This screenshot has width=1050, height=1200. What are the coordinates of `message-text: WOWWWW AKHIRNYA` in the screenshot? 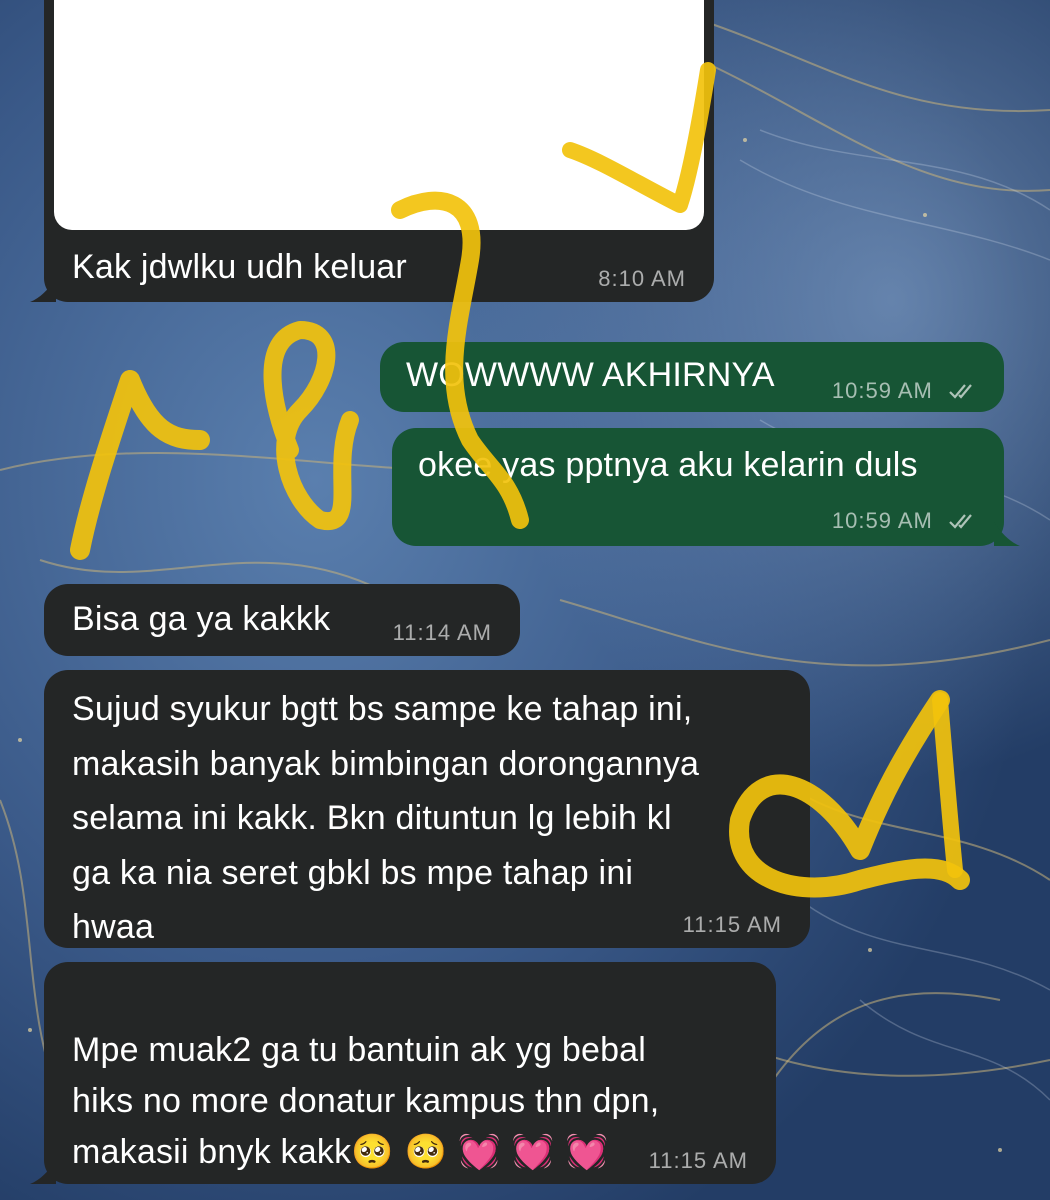 It's located at (590, 375).